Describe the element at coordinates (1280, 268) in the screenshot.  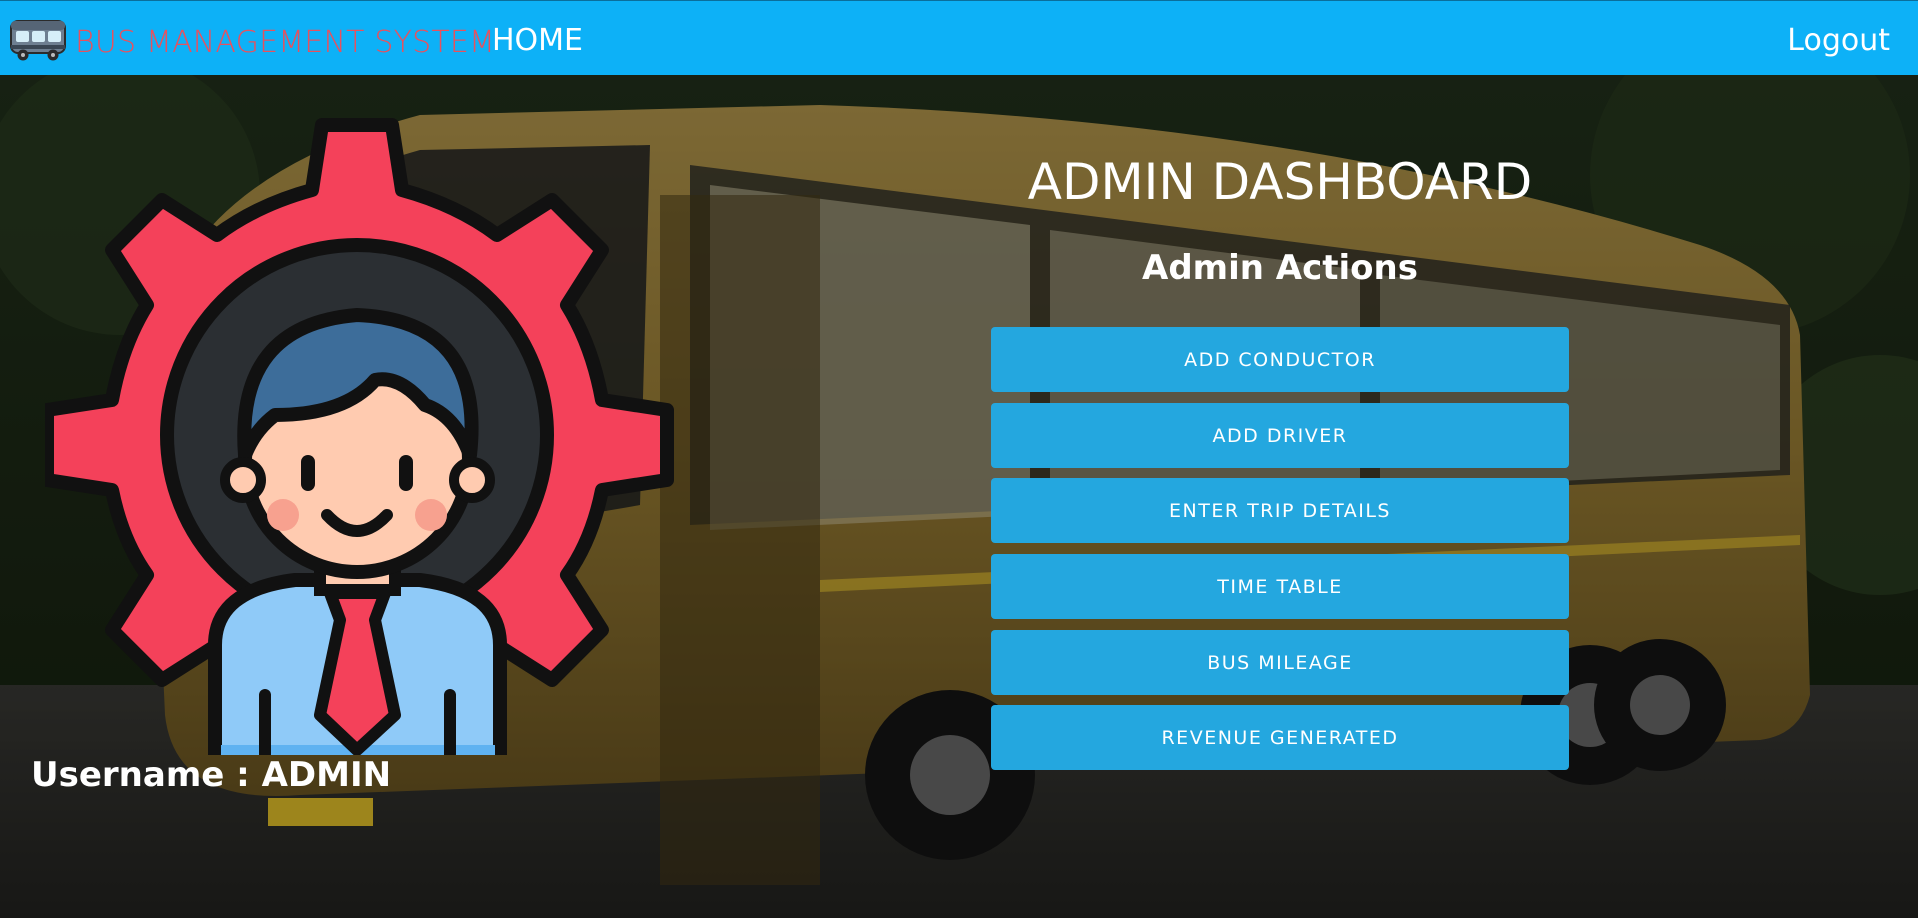
I see `section-subtitle: Admin Actions` at that location.